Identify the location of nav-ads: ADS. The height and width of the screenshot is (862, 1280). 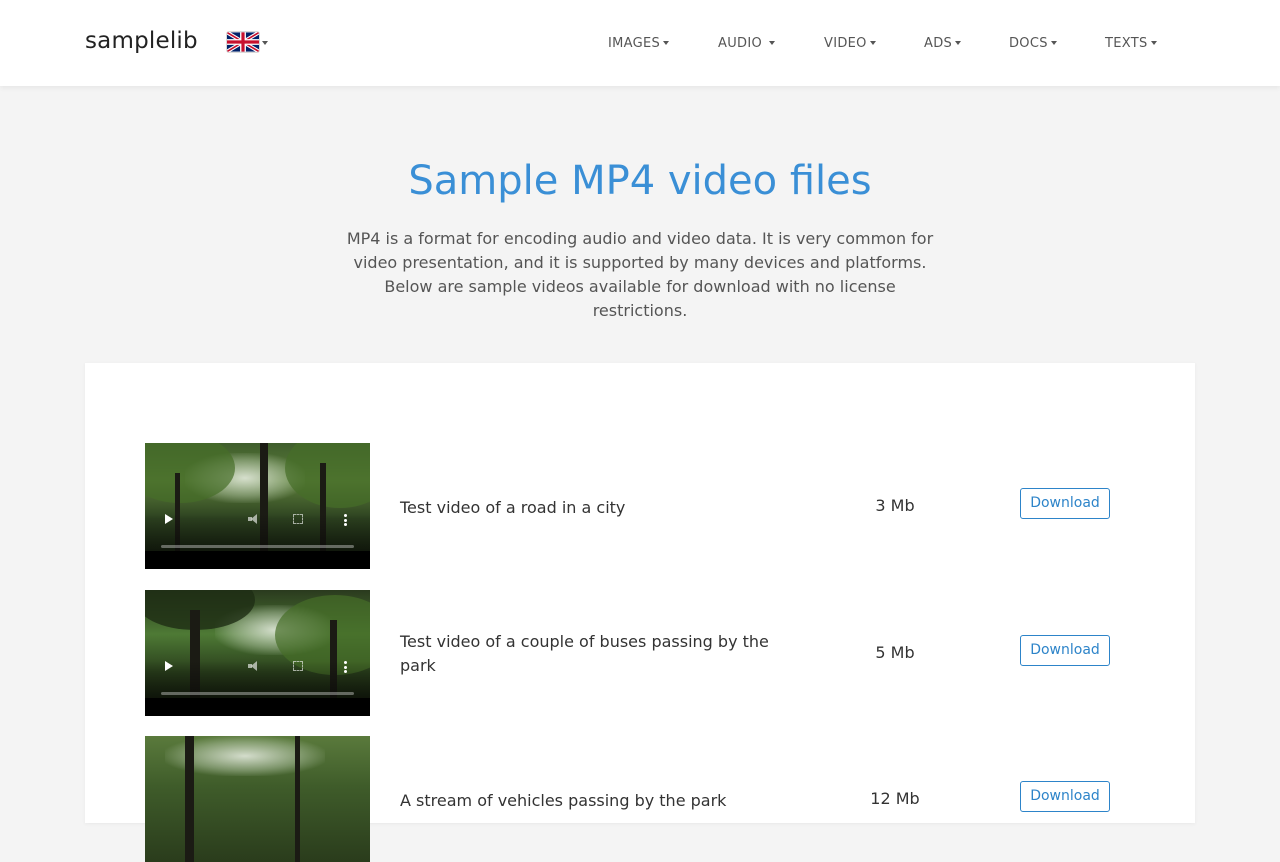
(943, 43).